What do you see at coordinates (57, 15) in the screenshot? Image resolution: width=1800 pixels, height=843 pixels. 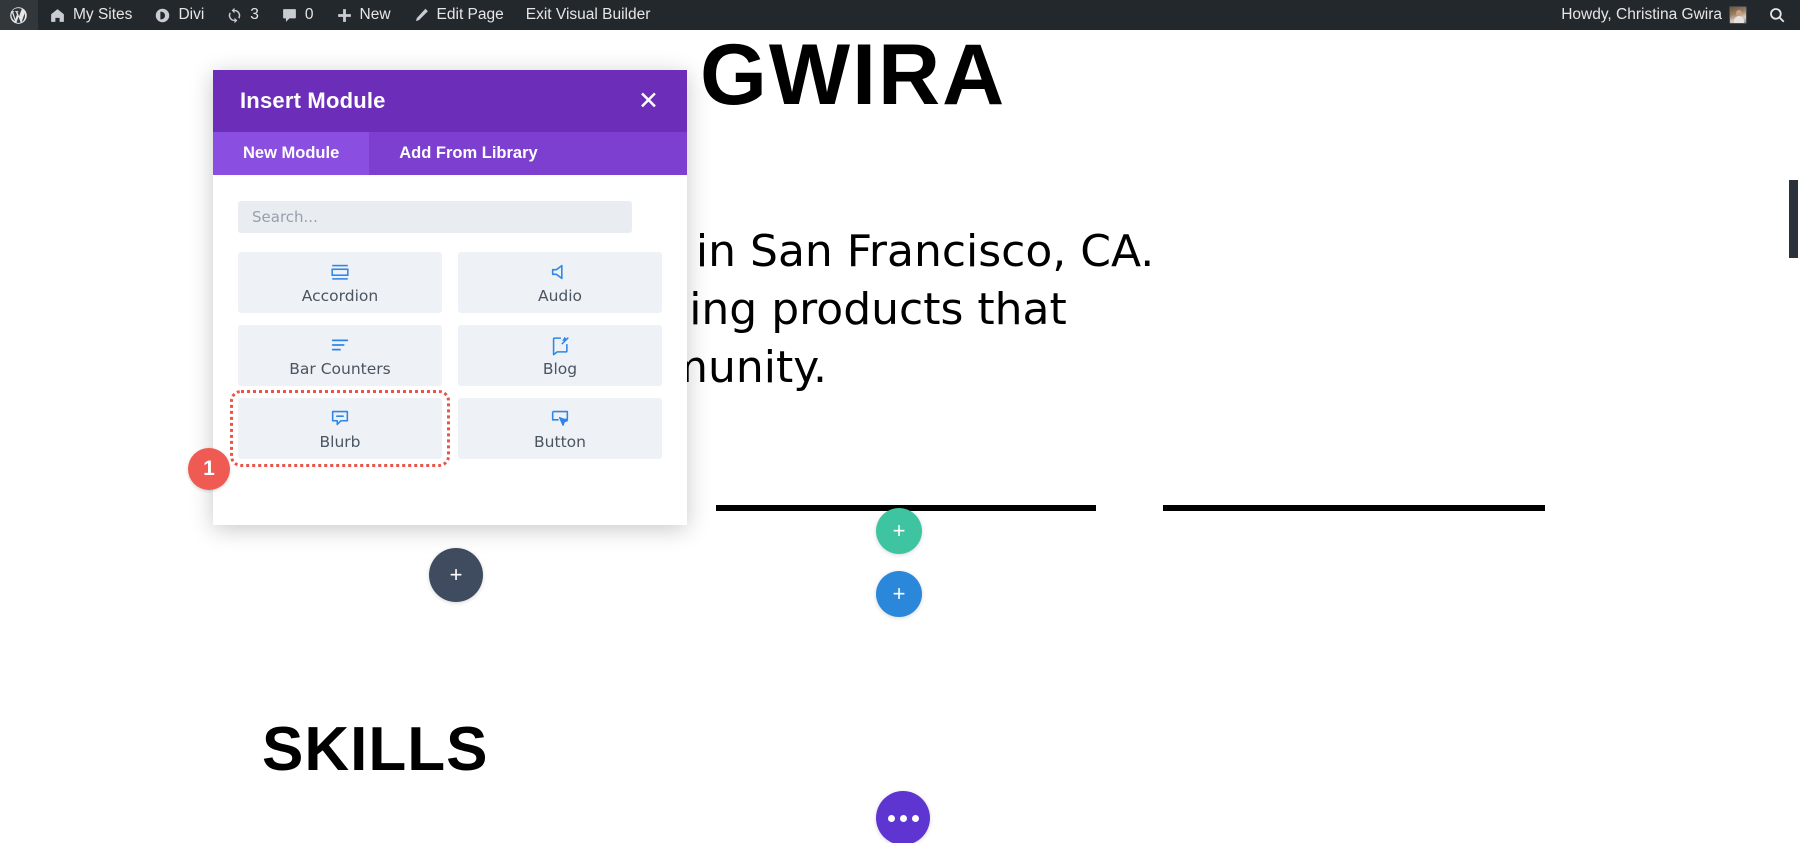 I see `sites-icon` at bounding box center [57, 15].